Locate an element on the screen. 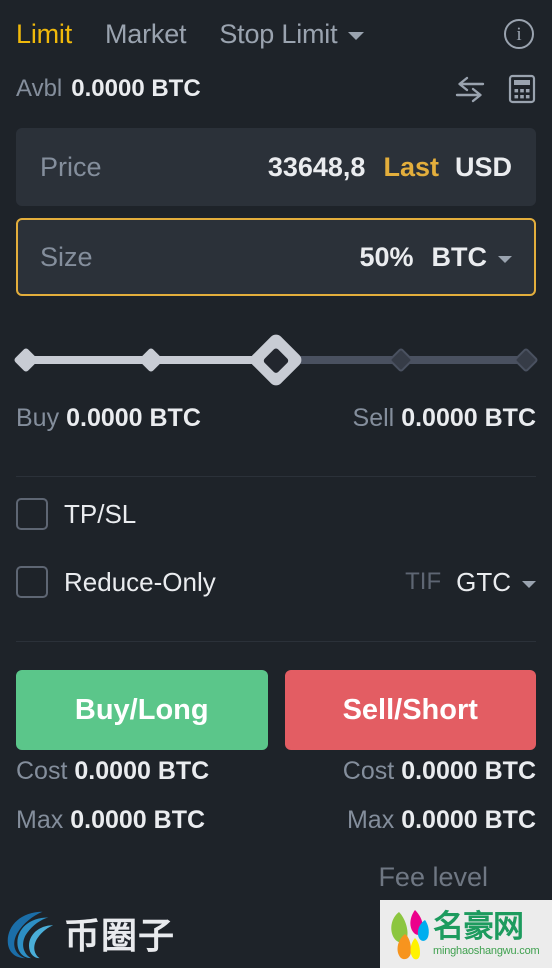  buy-cost-label: Cost is located at coordinates (42, 771).